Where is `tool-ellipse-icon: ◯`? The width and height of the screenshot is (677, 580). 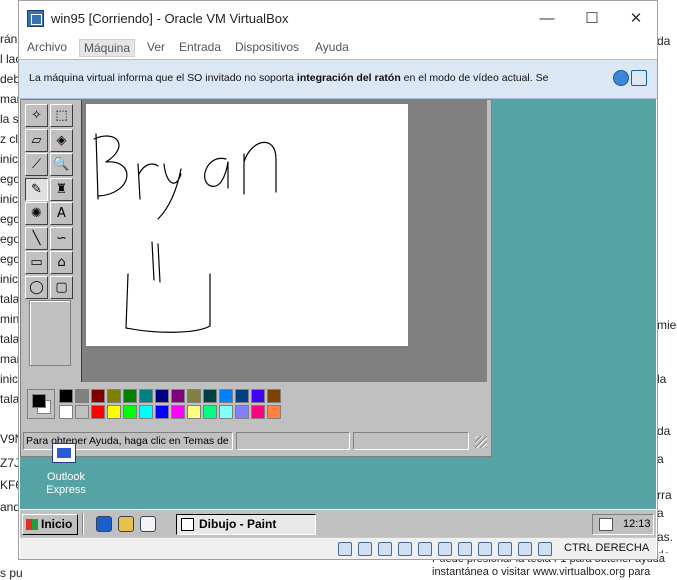 tool-ellipse-icon: ◯ is located at coordinates (36, 287).